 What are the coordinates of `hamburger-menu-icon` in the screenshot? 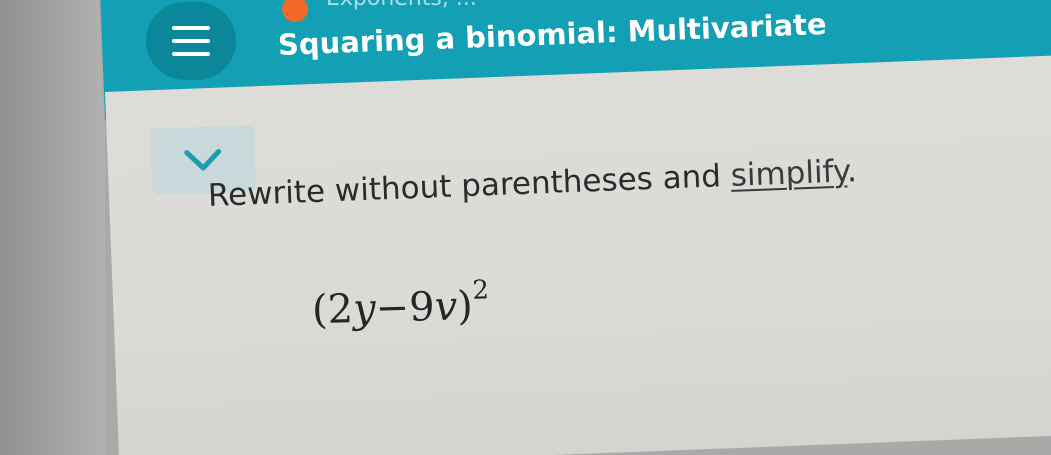 It's located at (191, 41).